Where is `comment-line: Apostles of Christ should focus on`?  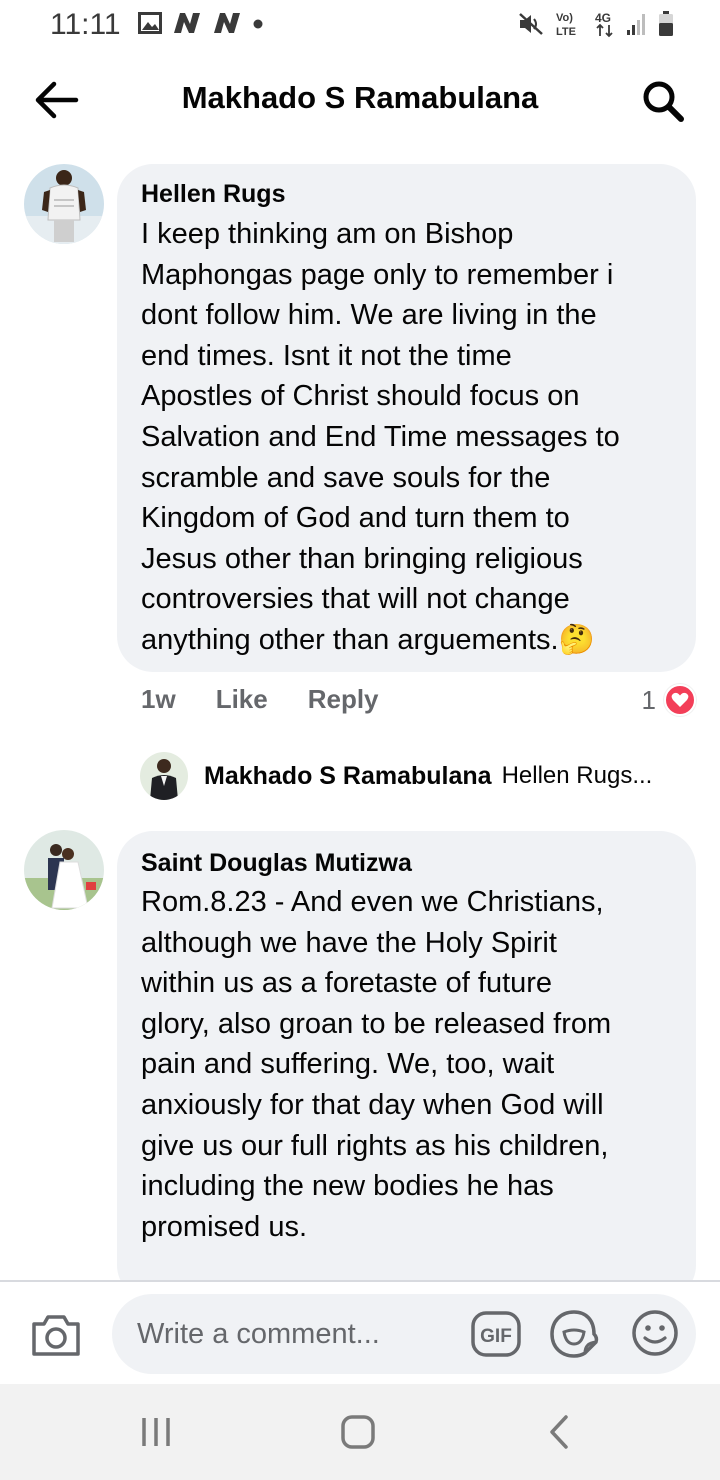 comment-line: Apostles of Christ should focus on is located at coordinates (360, 396).